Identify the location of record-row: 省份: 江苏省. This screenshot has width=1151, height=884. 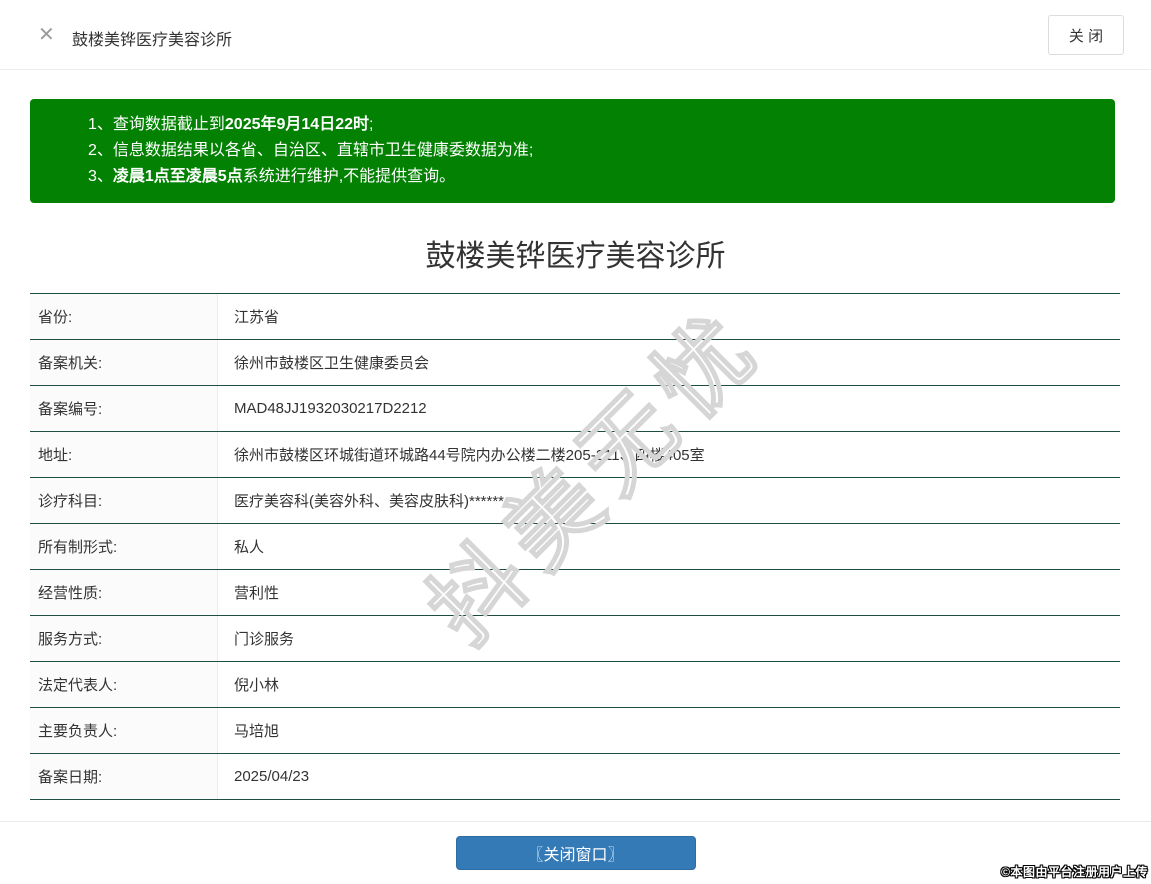
(575, 317).